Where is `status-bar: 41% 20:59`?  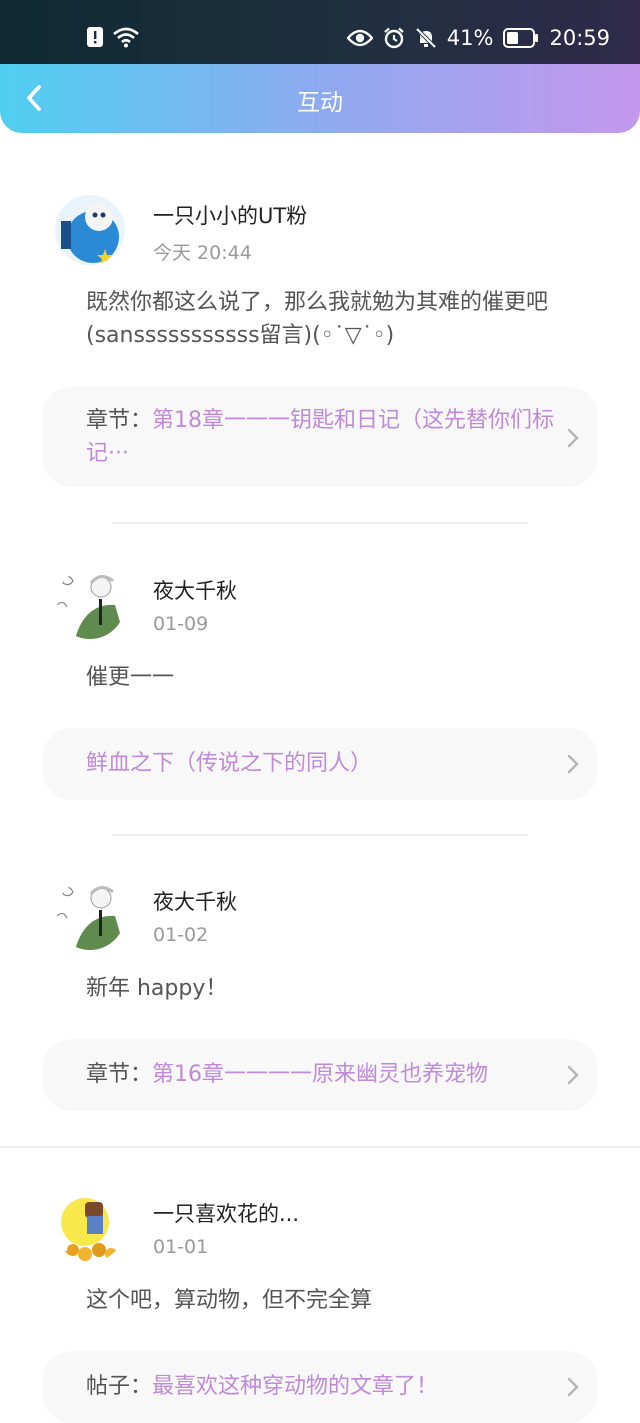
status-bar: 41% 20:59 is located at coordinates (320, 32).